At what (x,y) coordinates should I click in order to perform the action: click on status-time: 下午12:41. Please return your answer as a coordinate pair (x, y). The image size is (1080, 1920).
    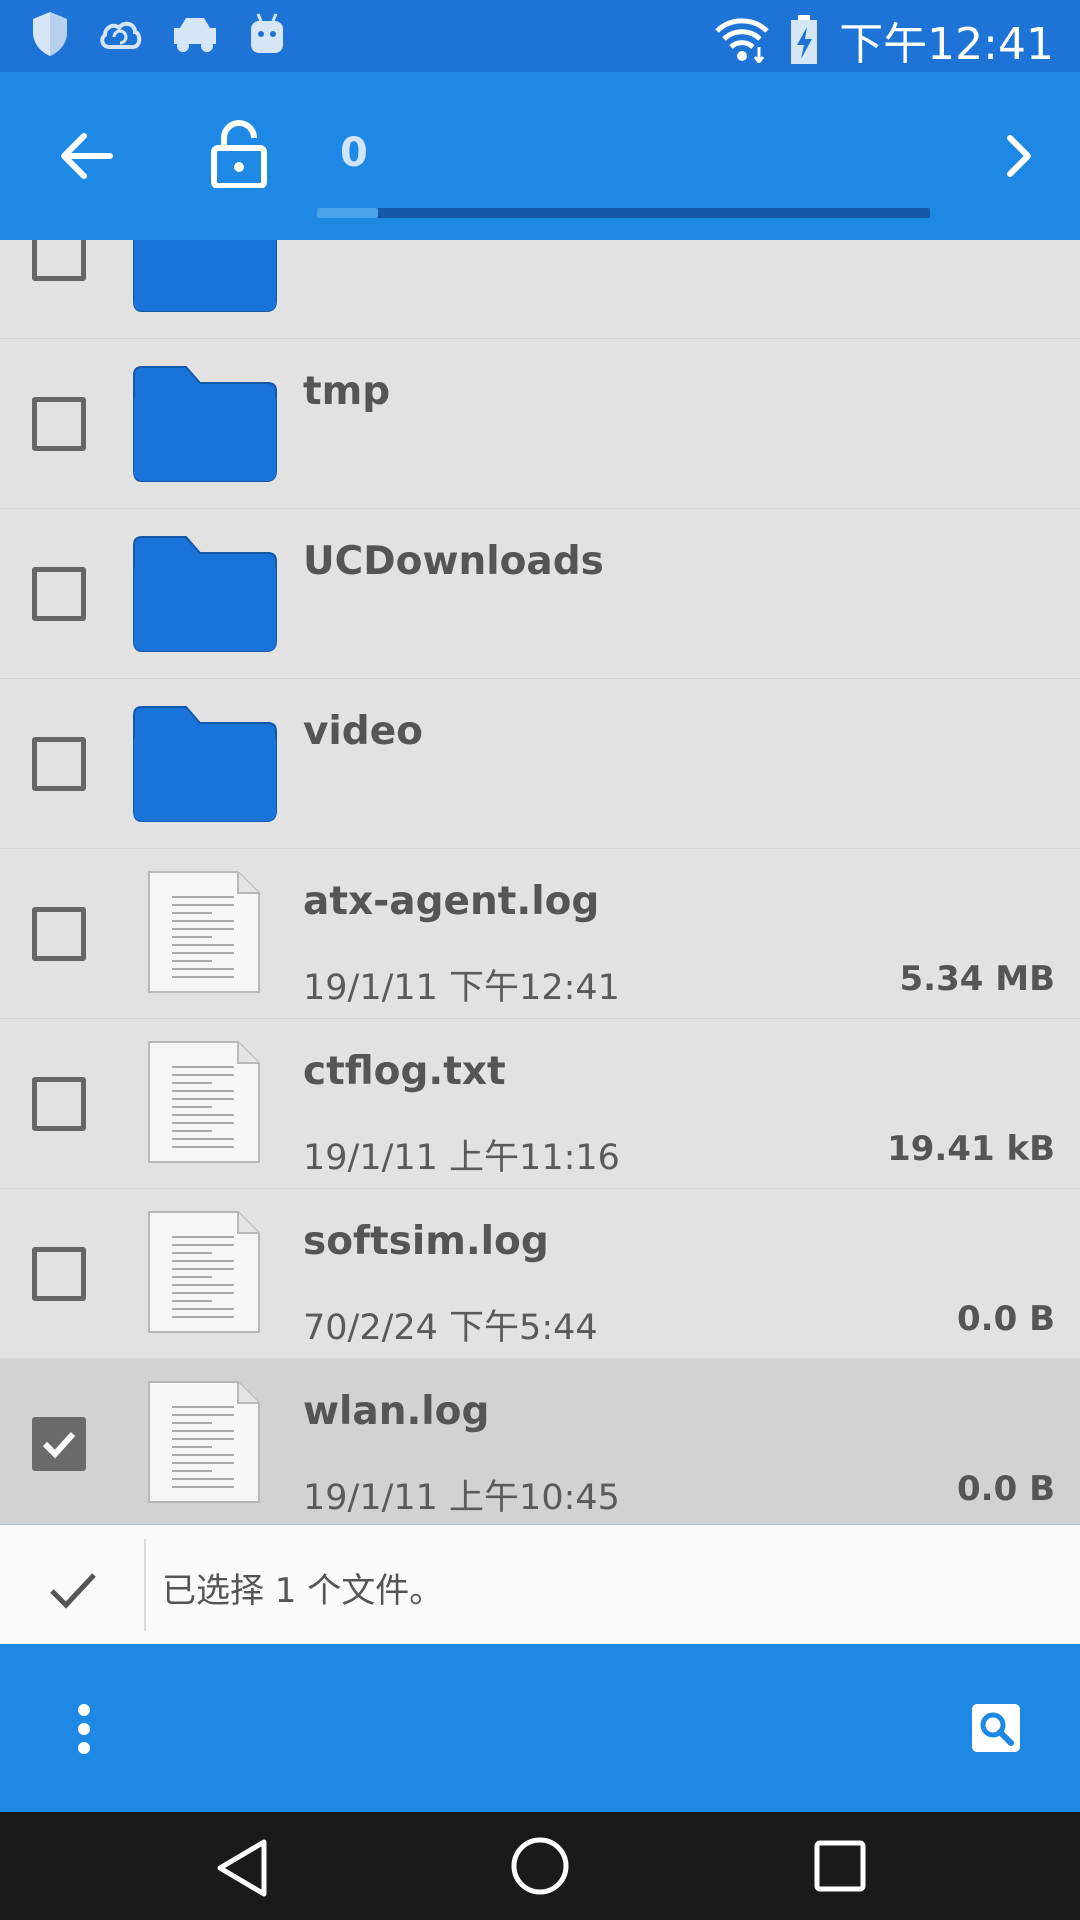
    Looking at the image, I should click on (946, 44).